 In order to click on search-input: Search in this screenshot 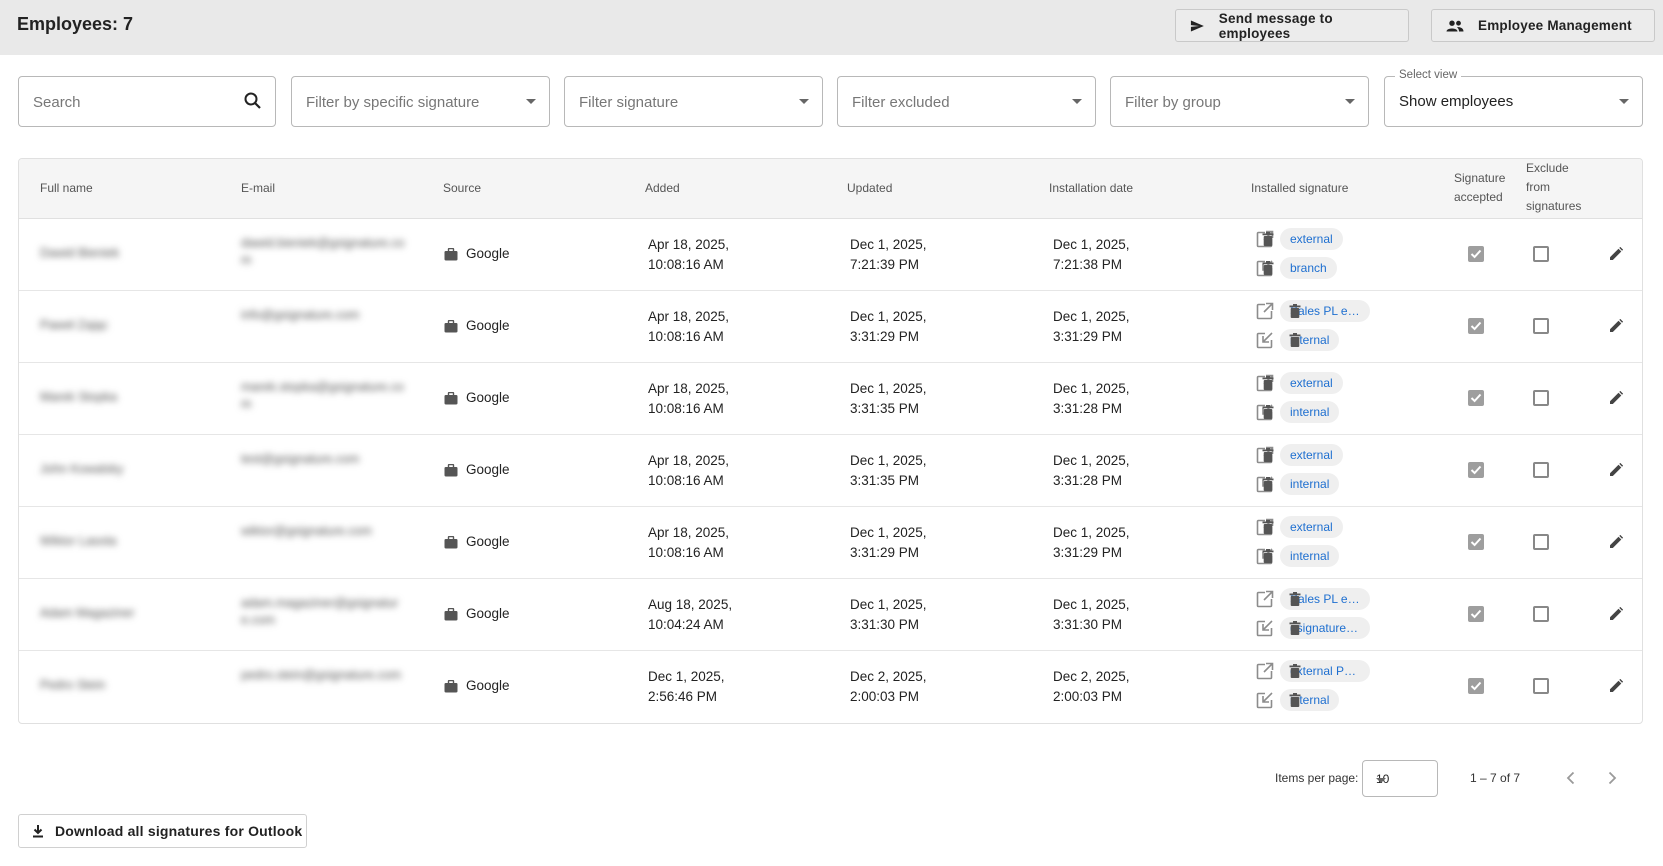, I will do `click(147, 101)`.